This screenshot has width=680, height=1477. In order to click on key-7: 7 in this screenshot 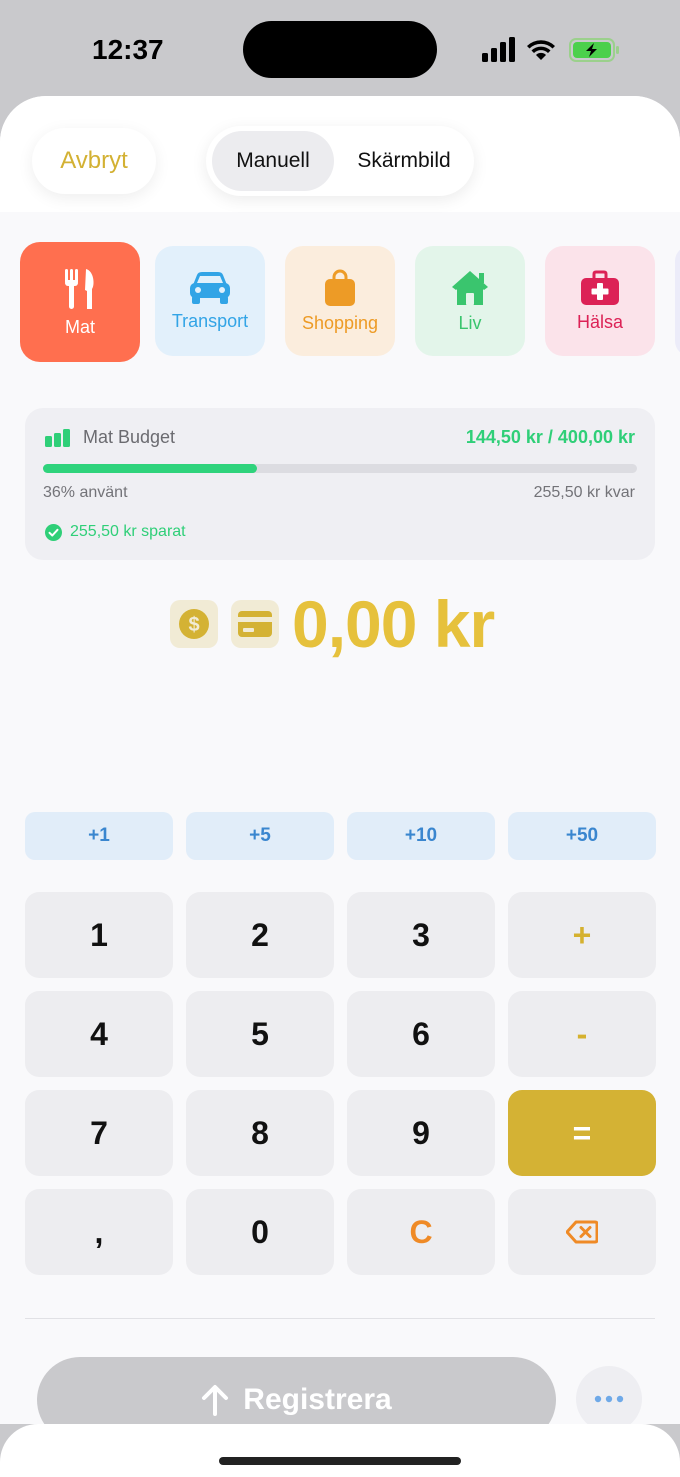, I will do `click(99, 1133)`.